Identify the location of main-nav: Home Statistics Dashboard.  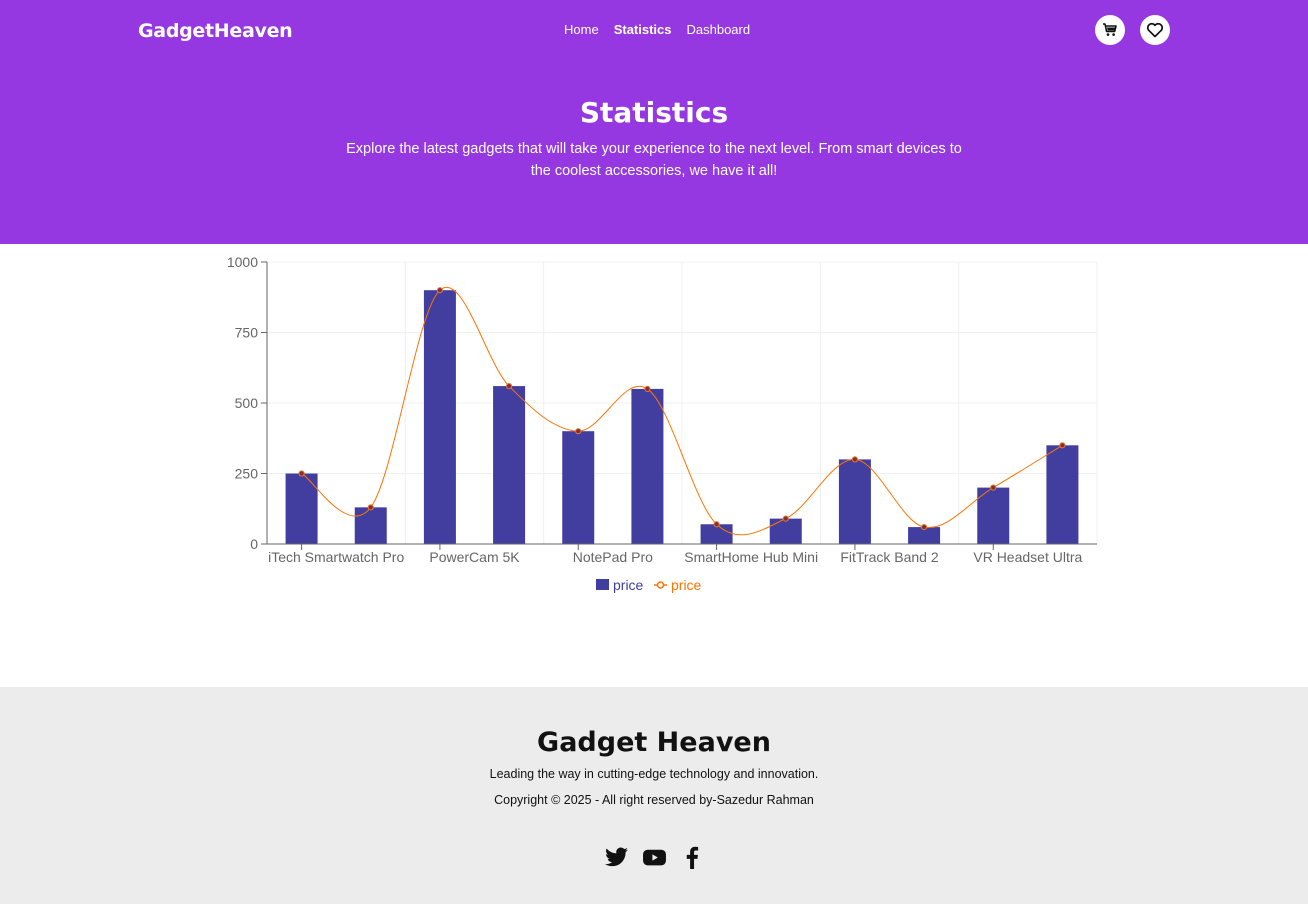
(657, 29).